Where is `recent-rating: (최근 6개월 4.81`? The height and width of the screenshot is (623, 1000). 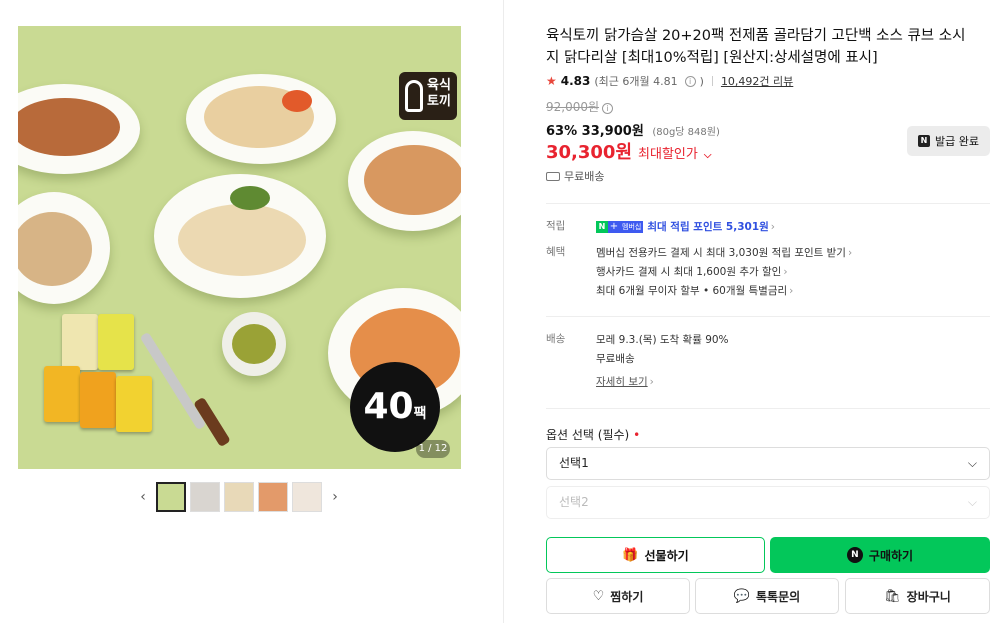 recent-rating: (최근 6개월 4.81 is located at coordinates (636, 81).